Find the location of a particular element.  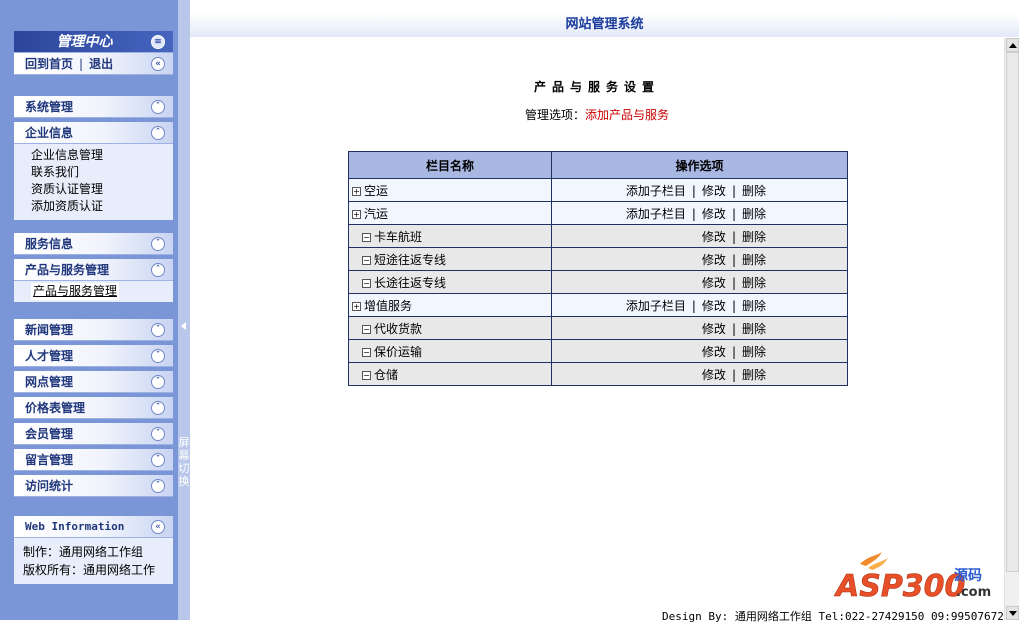

category-name: 增值服务 is located at coordinates (388, 306).